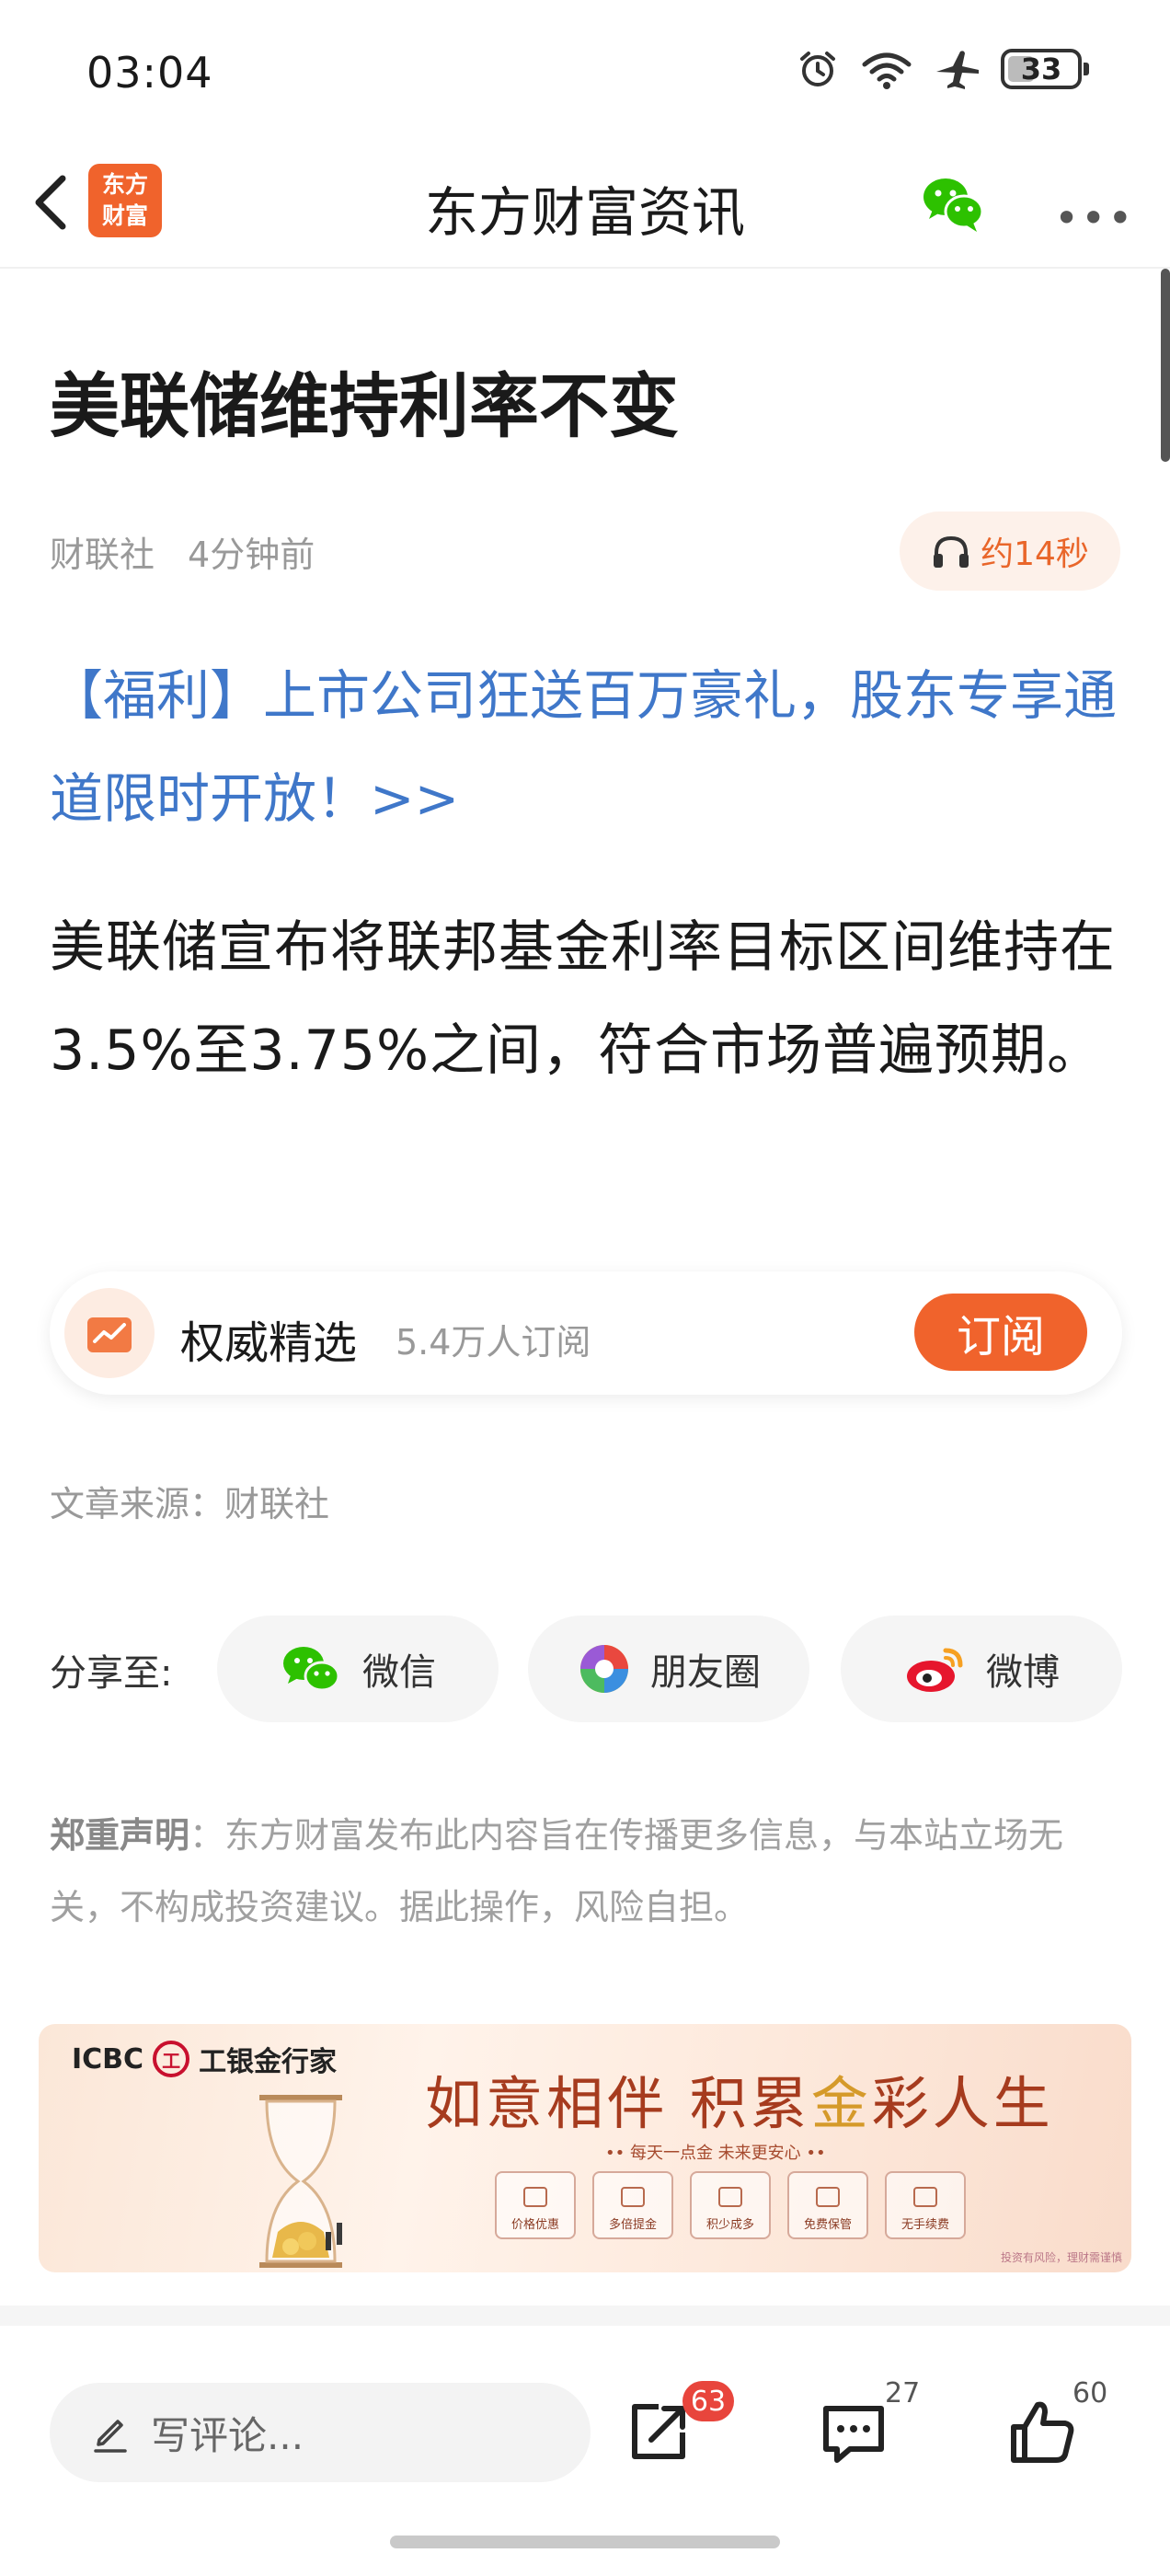 This screenshot has width=1170, height=2576. Describe the element at coordinates (729, 2225) in the screenshot. I see `ad-feature-label: 积少成多` at that location.